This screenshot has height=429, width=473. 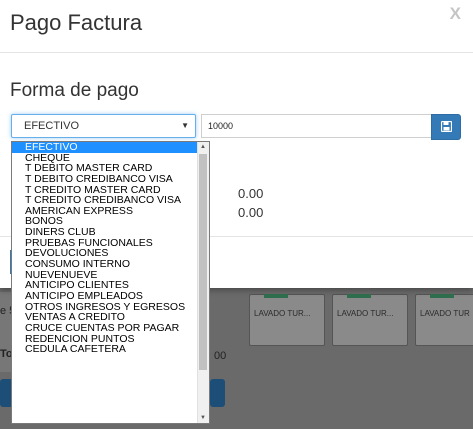 I want to click on dropdown-option: PRUEBAS FUNCIONALES, so click(x=110, y=243).